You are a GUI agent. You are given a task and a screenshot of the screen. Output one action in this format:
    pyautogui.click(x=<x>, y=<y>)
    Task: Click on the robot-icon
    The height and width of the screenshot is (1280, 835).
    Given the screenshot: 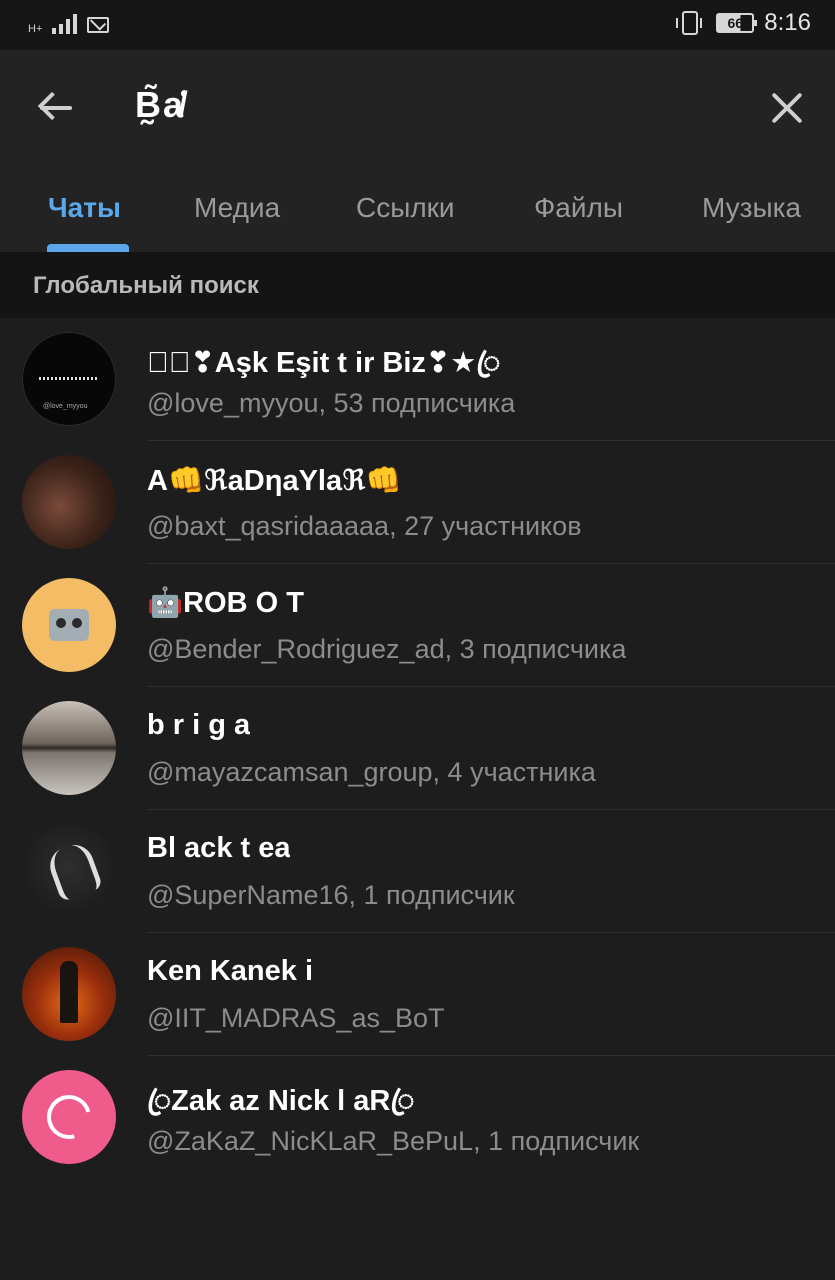 What is the action you would take?
    pyautogui.click(x=69, y=625)
    